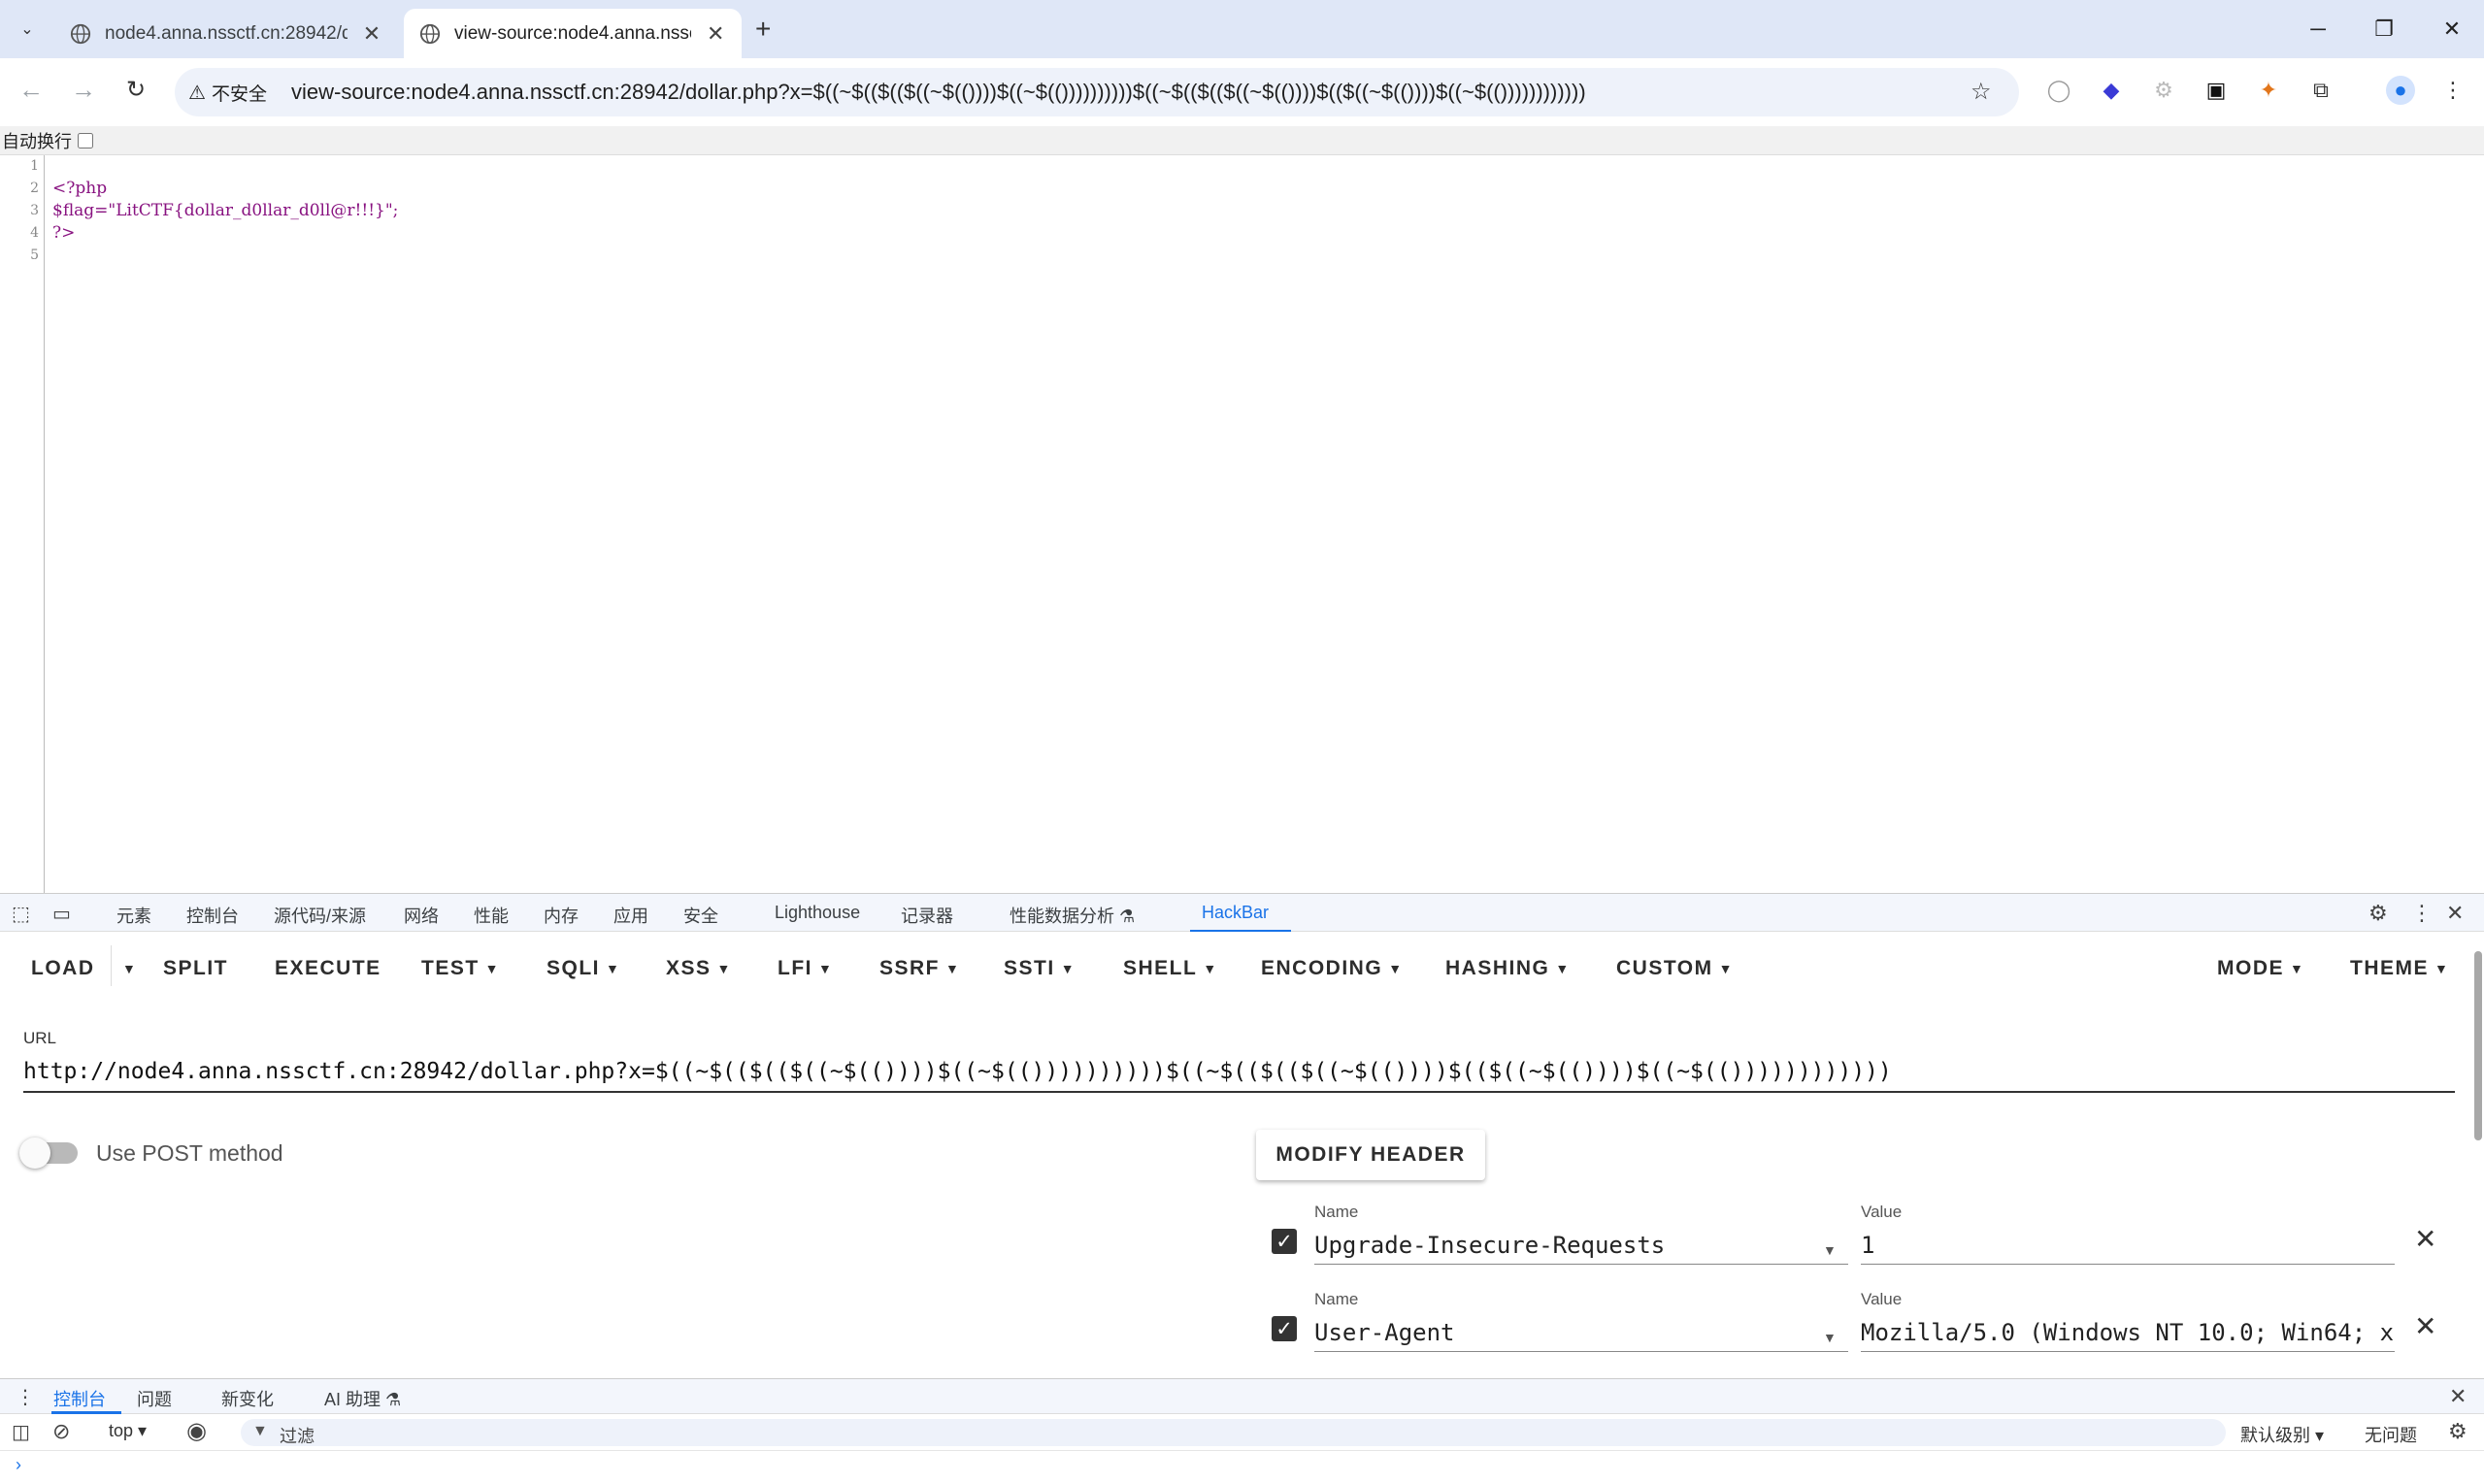 This screenshot has height=1484, width=2484. I want to click on devtools-tab-application: 应用, so click(630, 915).